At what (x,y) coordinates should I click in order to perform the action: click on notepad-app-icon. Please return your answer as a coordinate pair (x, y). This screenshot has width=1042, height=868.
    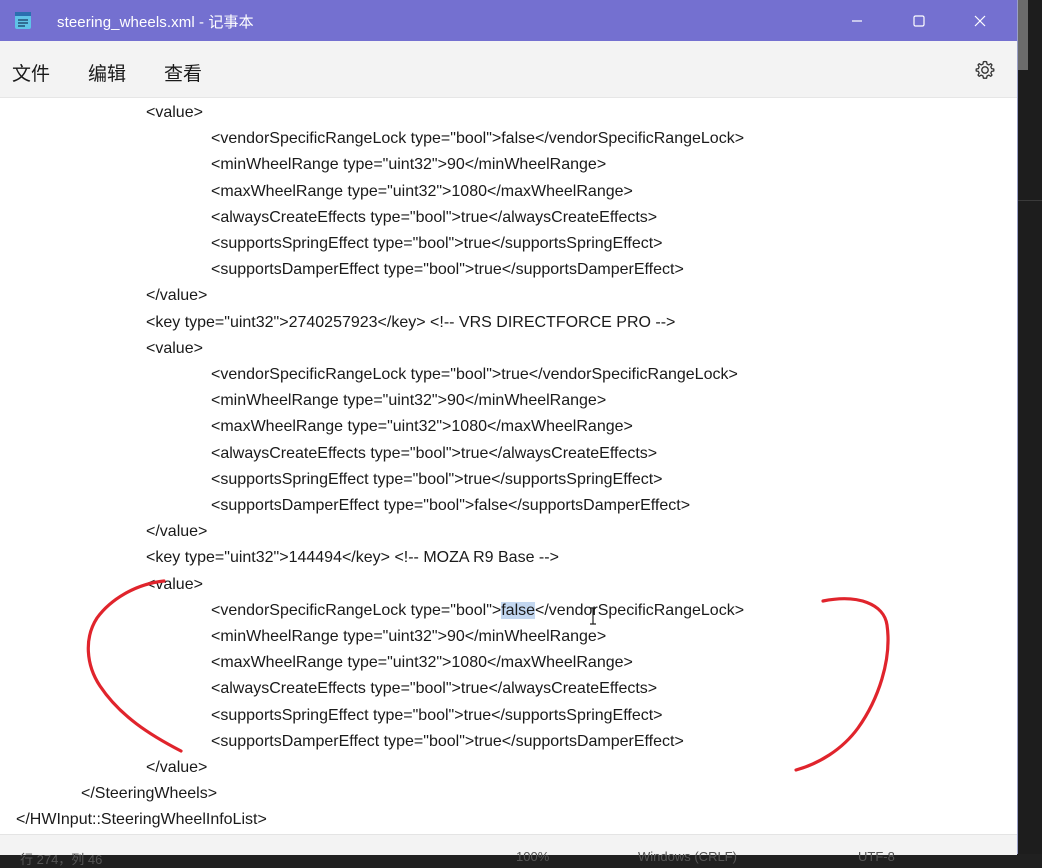
    Looking at the image, I should click on (23, 20).